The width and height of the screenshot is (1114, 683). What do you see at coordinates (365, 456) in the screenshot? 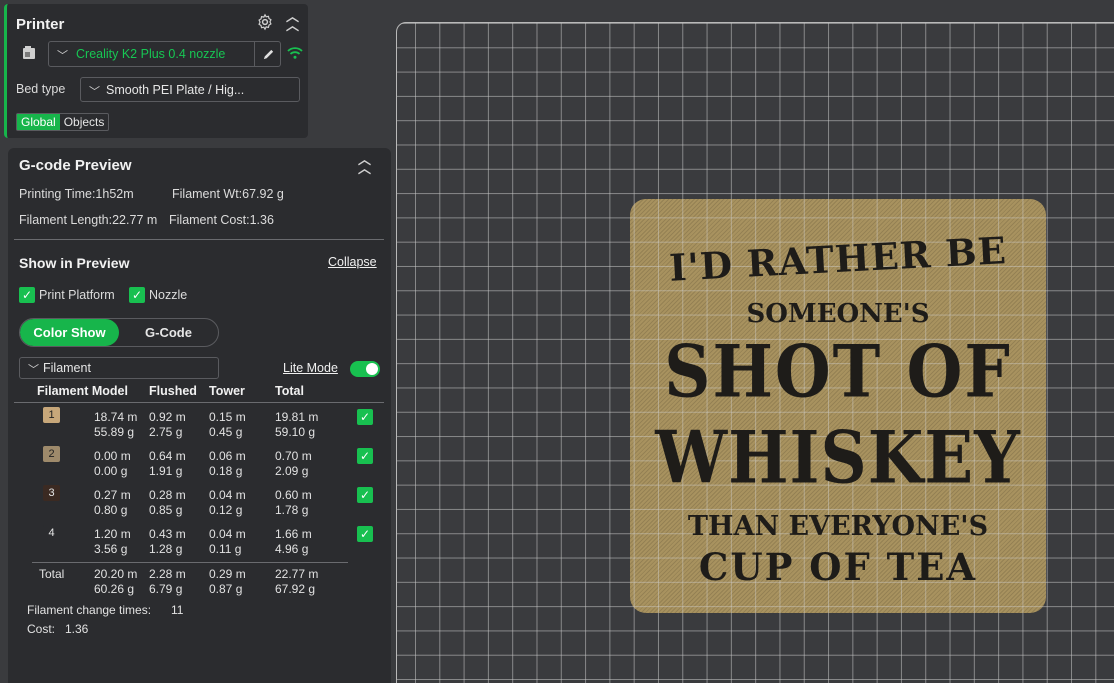
I see `row2-visible-checkbox: ✓` at bounding box center [365, 456].